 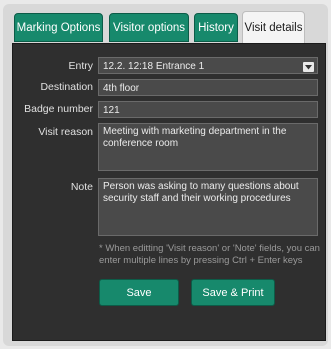 I want to click on tab-marking-options: Marking Options, so click(x=58, y=27).